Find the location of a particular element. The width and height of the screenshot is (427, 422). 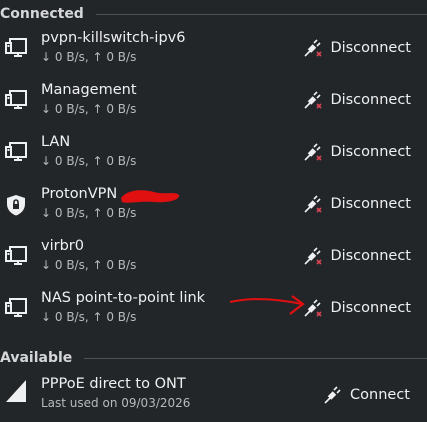

connection-name: virbr0 is located at coordinates (62, 246).